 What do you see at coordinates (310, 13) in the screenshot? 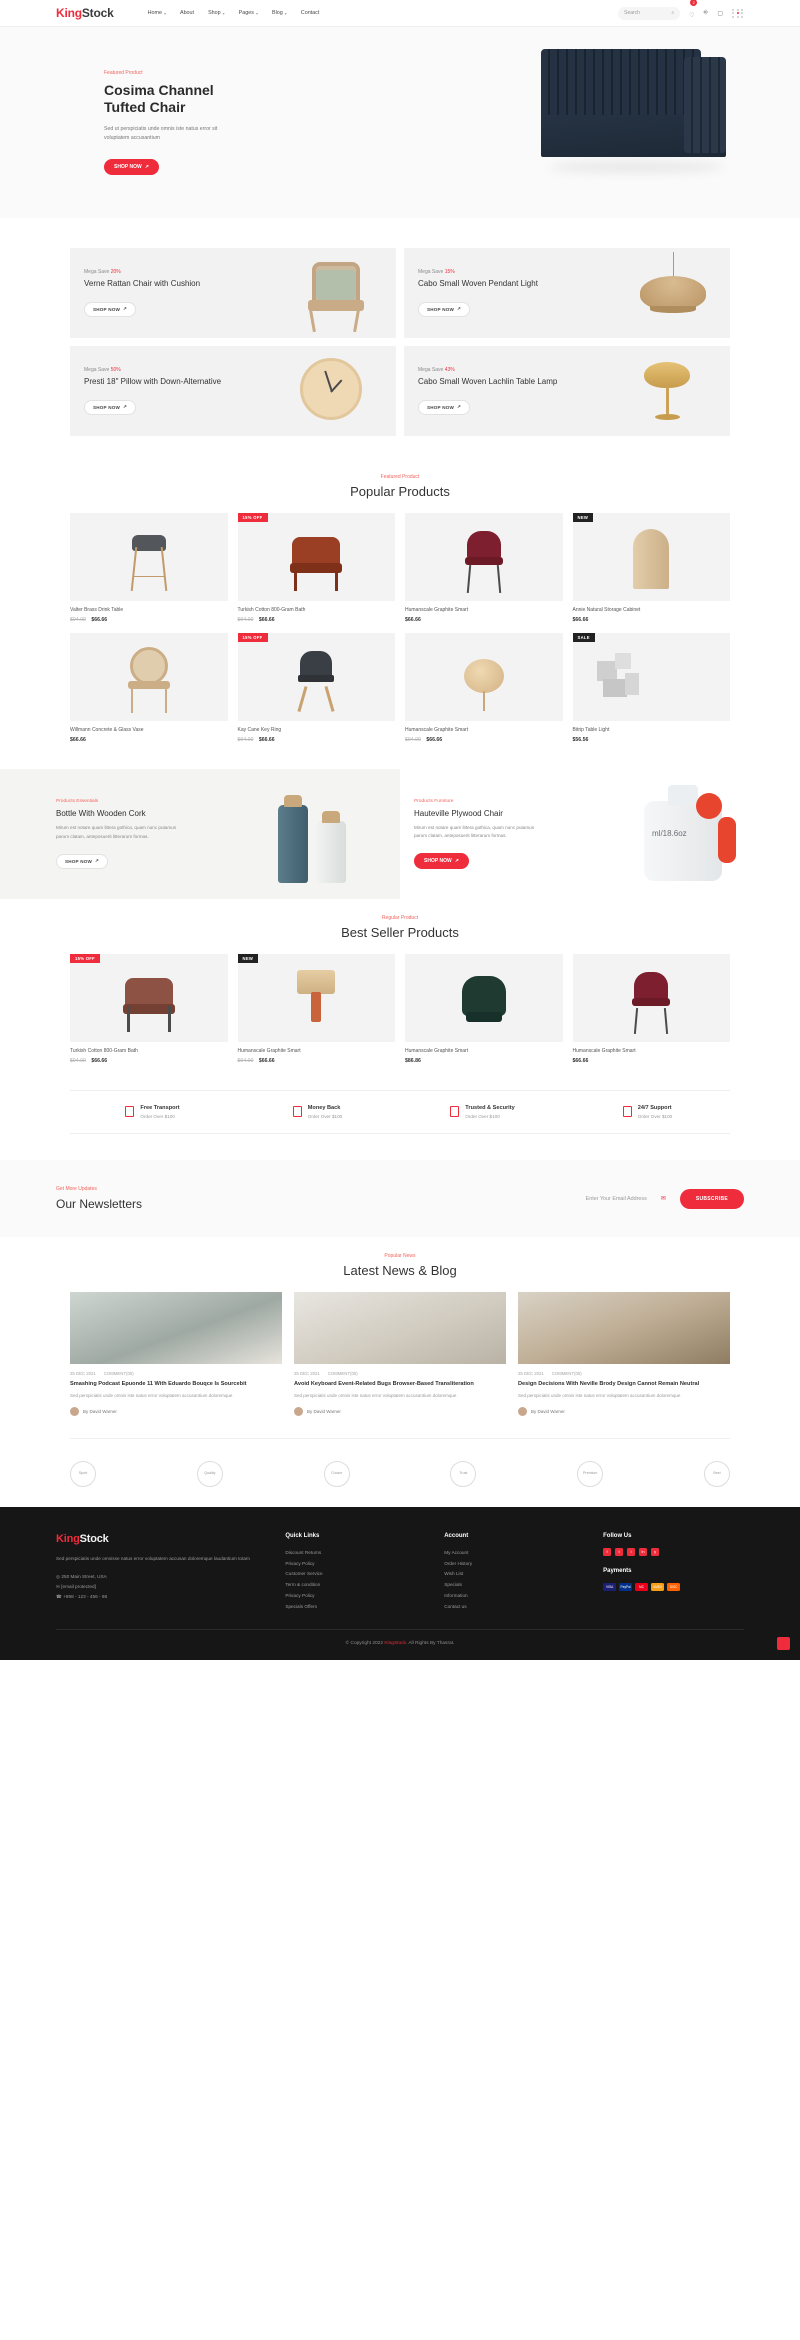
I see `nav-item-contact: Contact` at bounding box center [310, 13].